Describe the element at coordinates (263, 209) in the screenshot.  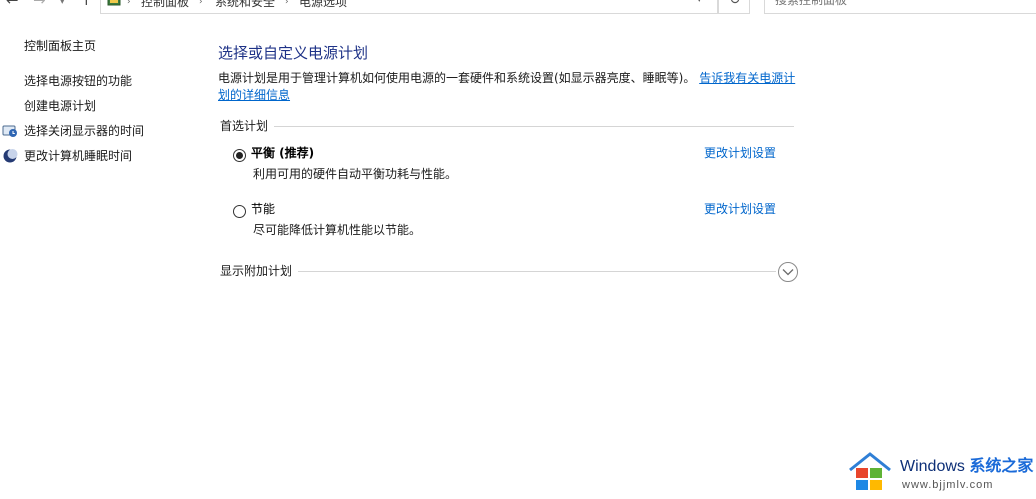
I see `plan-power-saver-name: 节能` at that location.